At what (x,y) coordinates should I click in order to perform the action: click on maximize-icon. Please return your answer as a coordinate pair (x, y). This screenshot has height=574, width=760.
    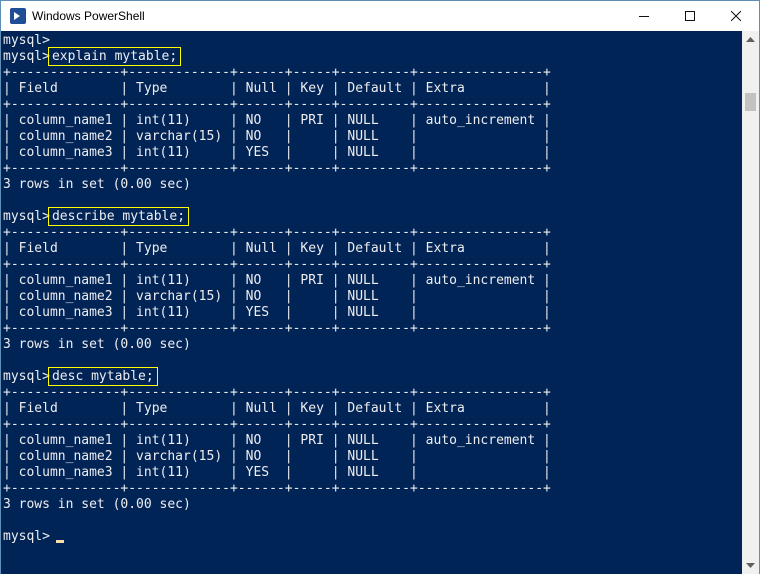
    Looking at the image, I should click on (690, 16).